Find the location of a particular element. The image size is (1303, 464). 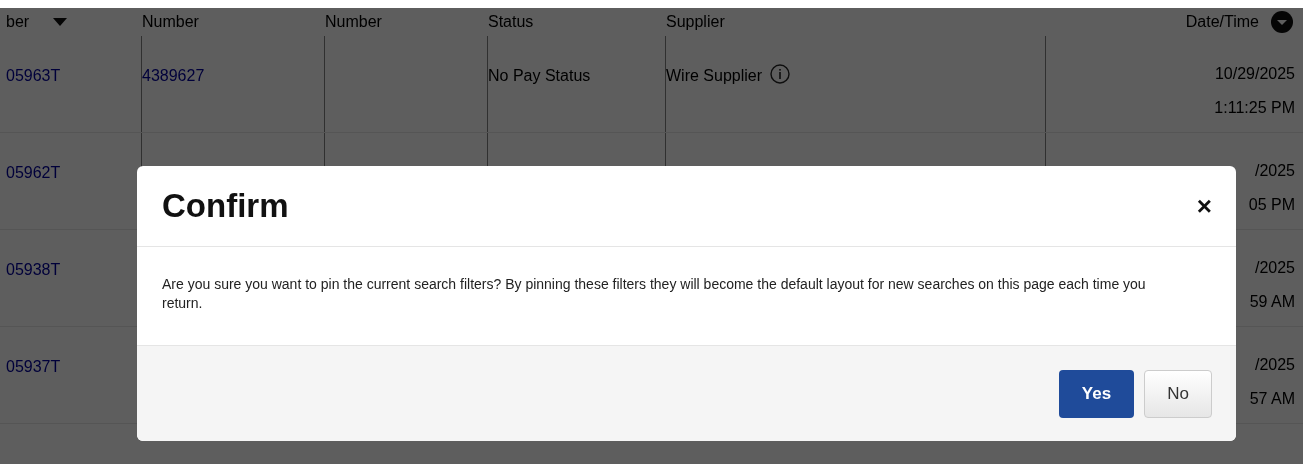

time-text: 57 AM is located at coordinates (1272, 399).